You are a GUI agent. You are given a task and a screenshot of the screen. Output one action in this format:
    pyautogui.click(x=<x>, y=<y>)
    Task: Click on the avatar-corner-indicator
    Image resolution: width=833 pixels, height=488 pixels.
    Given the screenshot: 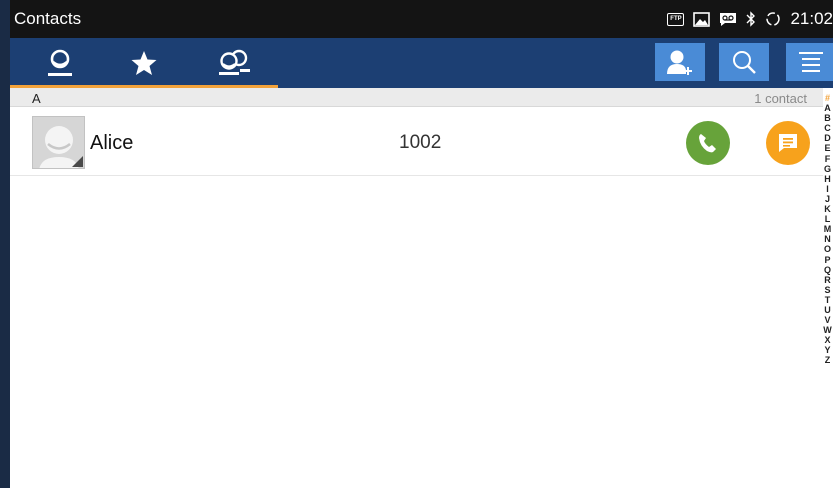 What is the action you would take?
    pyautogui.click(x=77, y=161)
    